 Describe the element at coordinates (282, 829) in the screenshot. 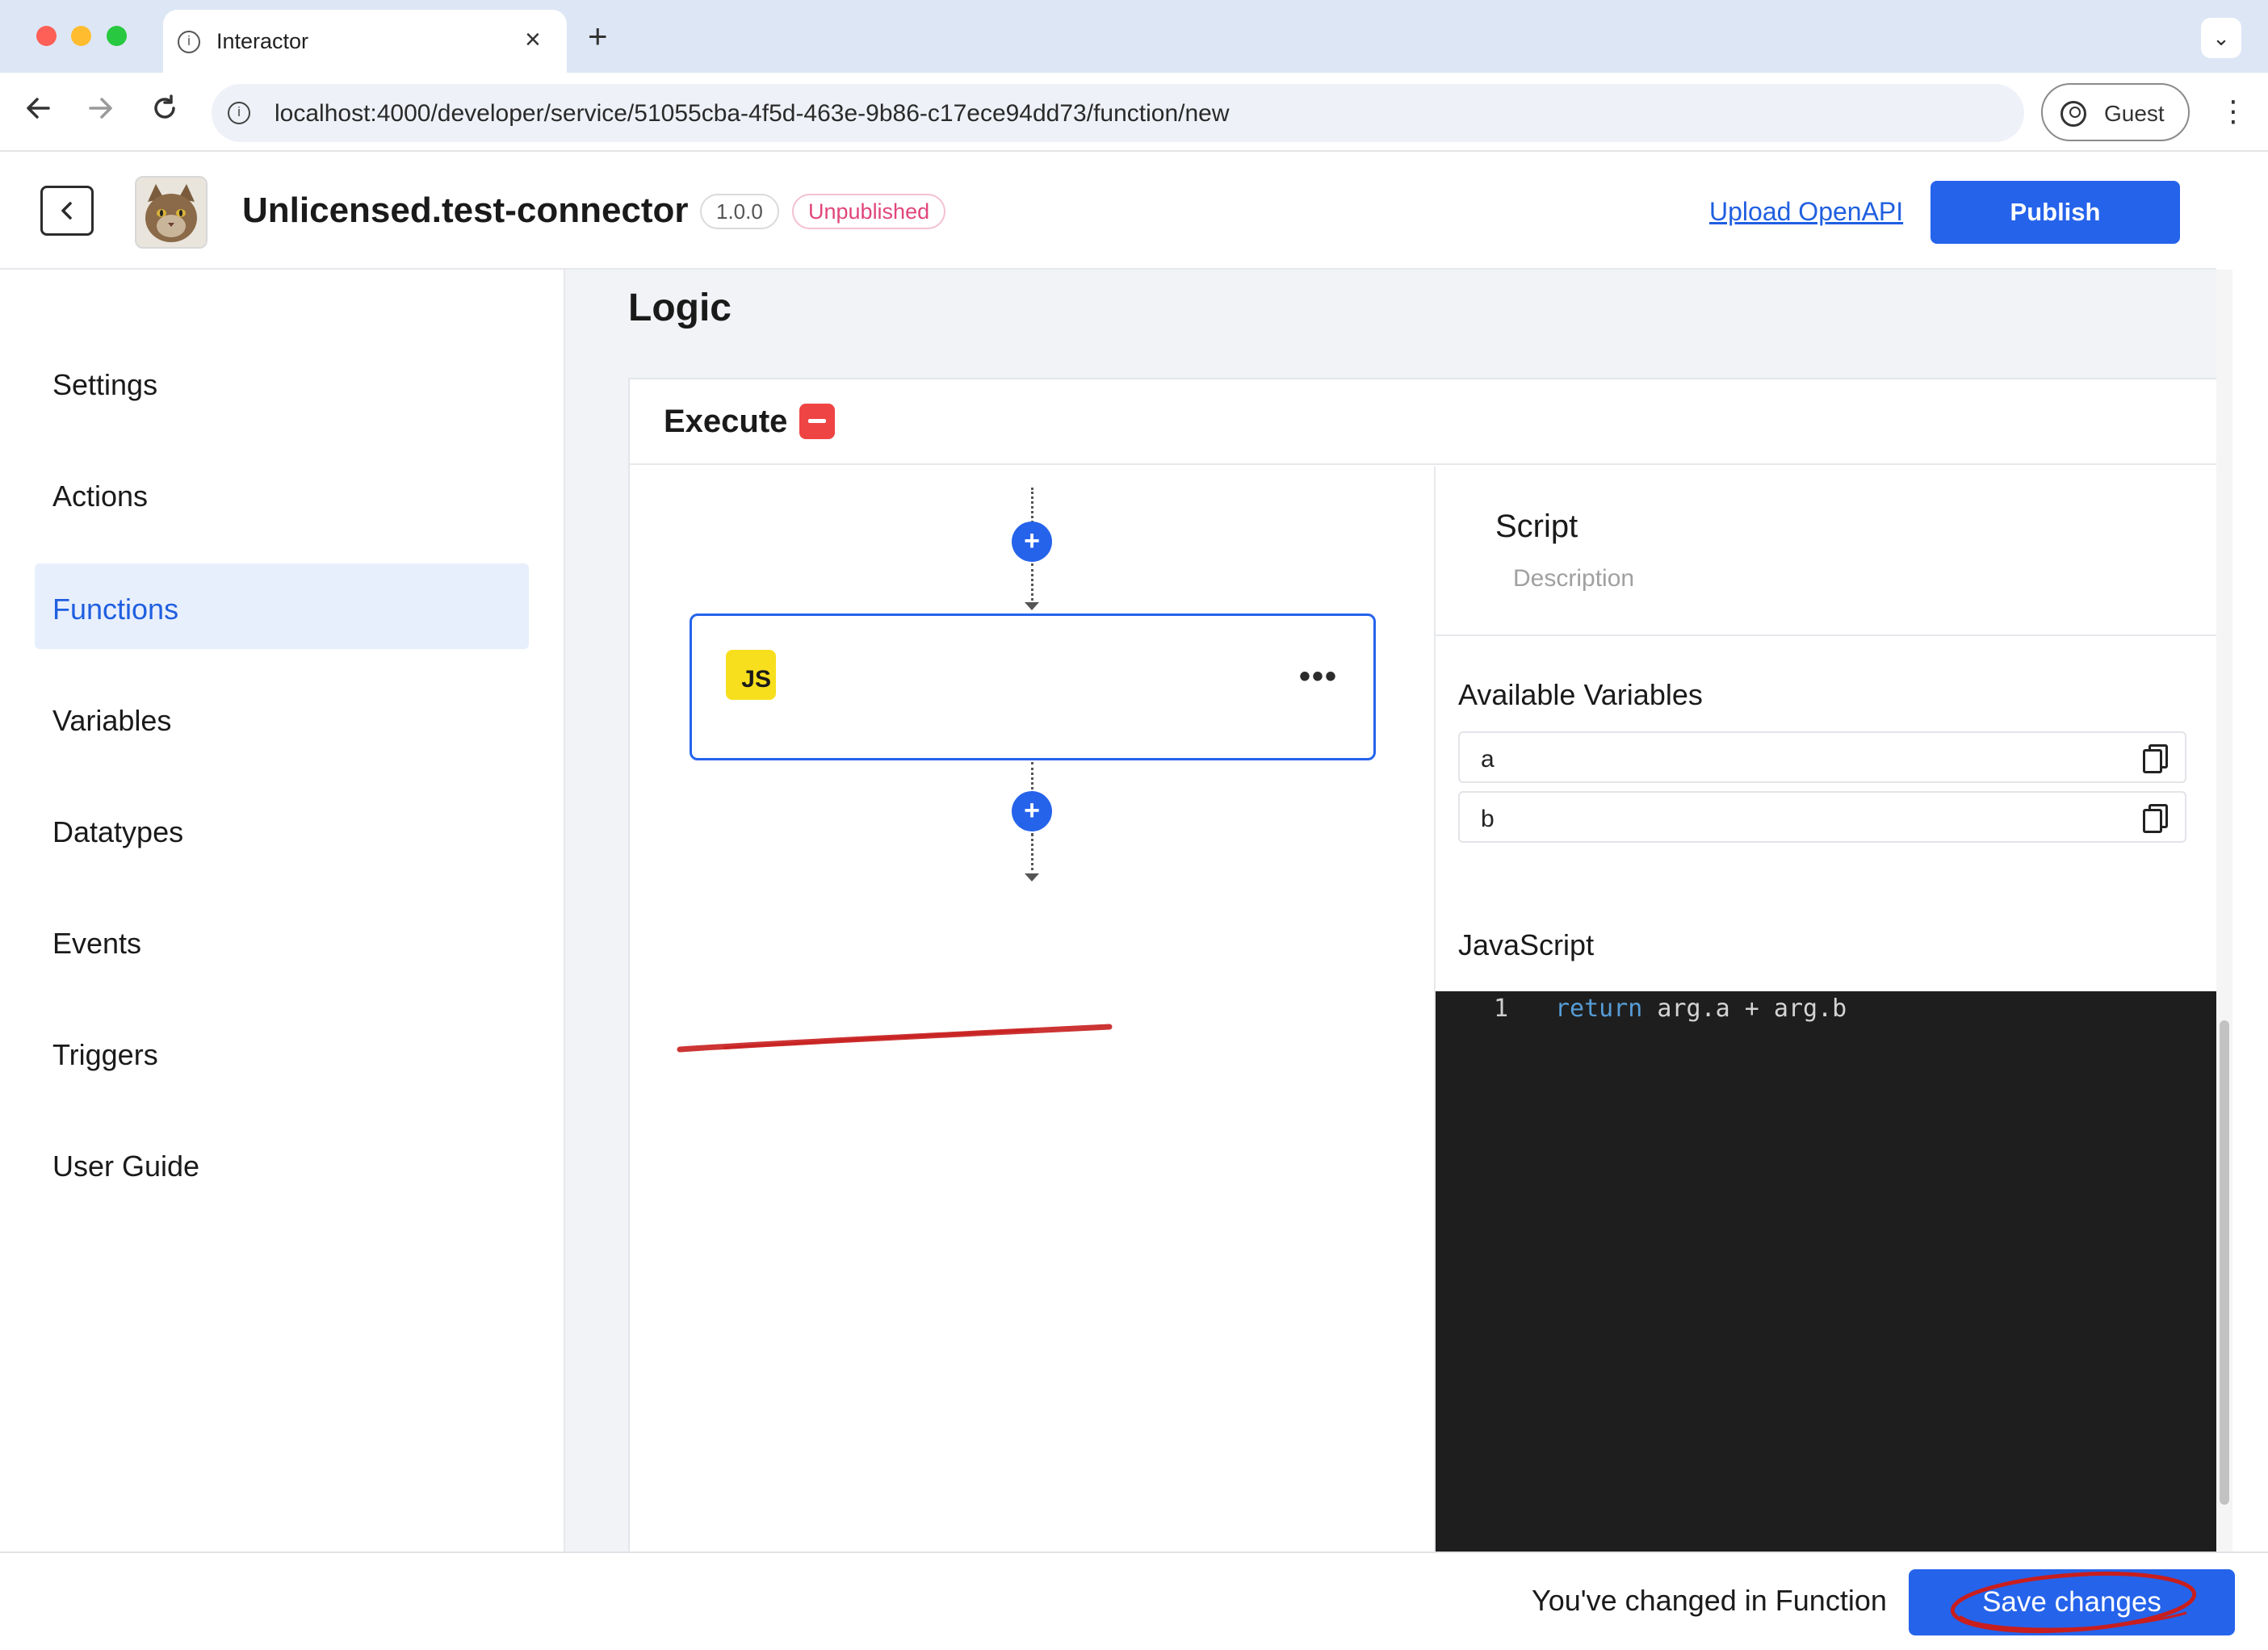

I see `sidebar-item-datatypes: Datatypes` at that location.